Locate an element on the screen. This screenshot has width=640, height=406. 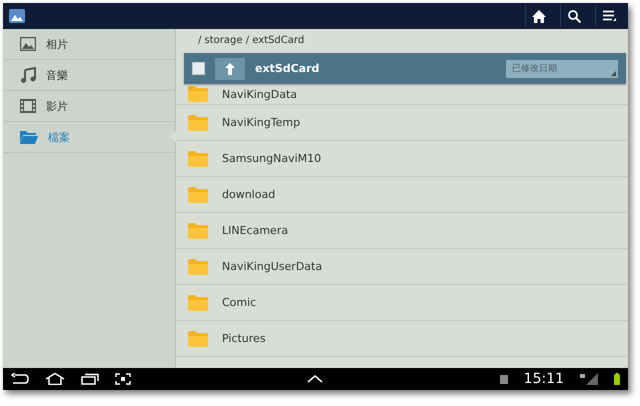
battery-icon is located at coordinates (617, 379).